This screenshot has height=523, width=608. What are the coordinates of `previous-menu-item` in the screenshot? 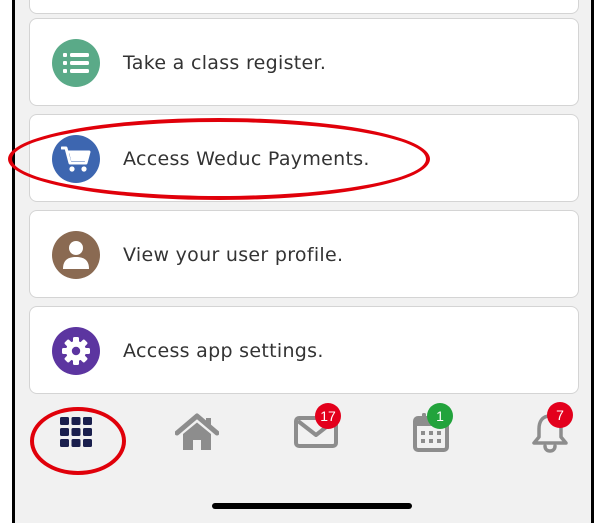 It's located at (304, 7).